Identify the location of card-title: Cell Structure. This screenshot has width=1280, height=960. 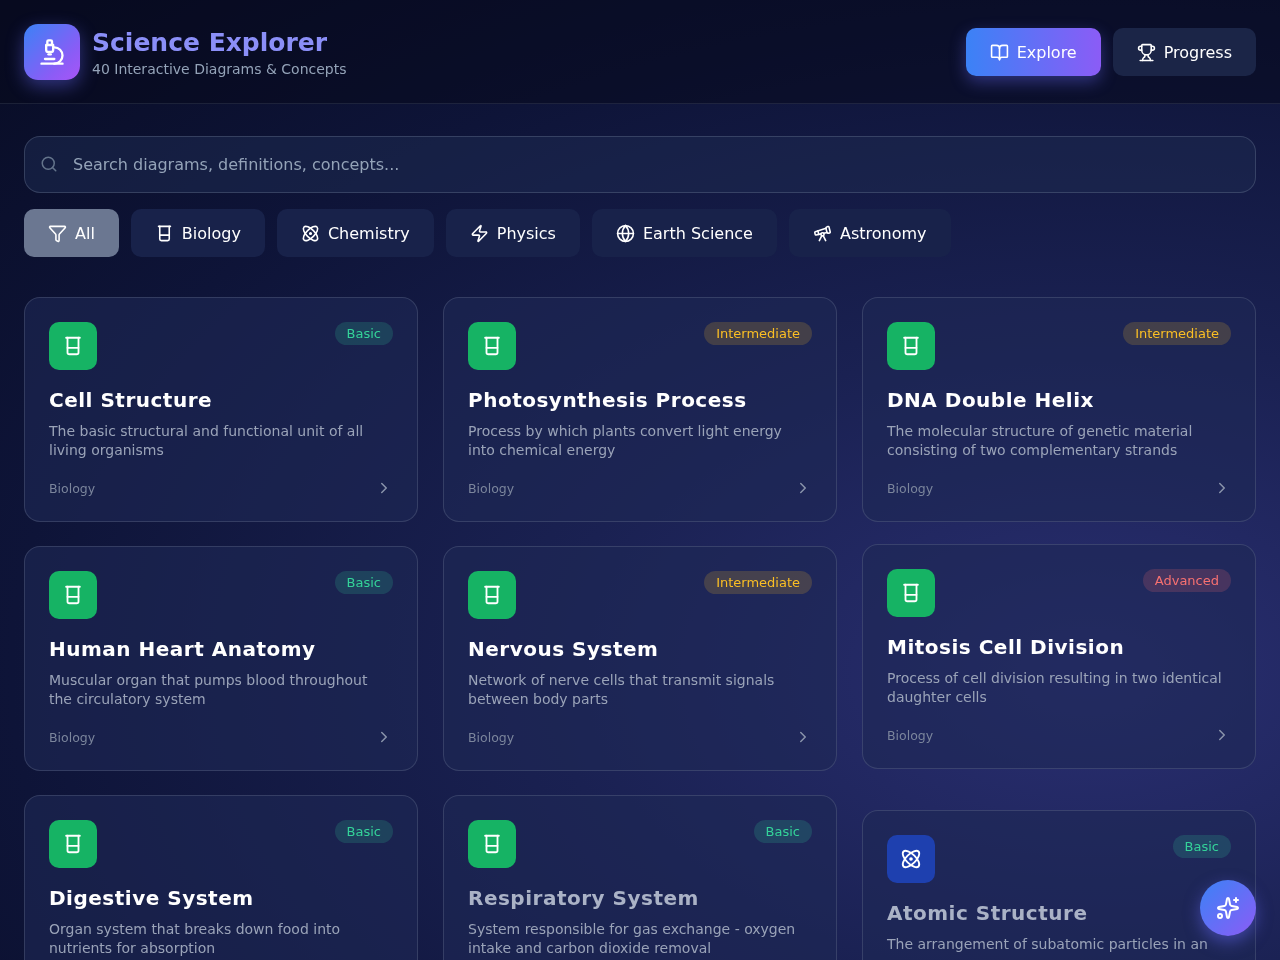
(131, 400).